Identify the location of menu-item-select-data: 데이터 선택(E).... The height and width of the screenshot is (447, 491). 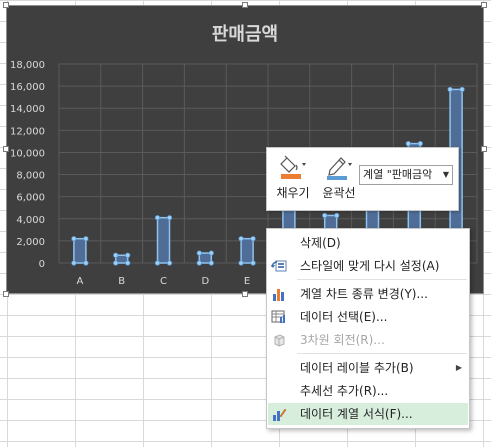
(368, 317).